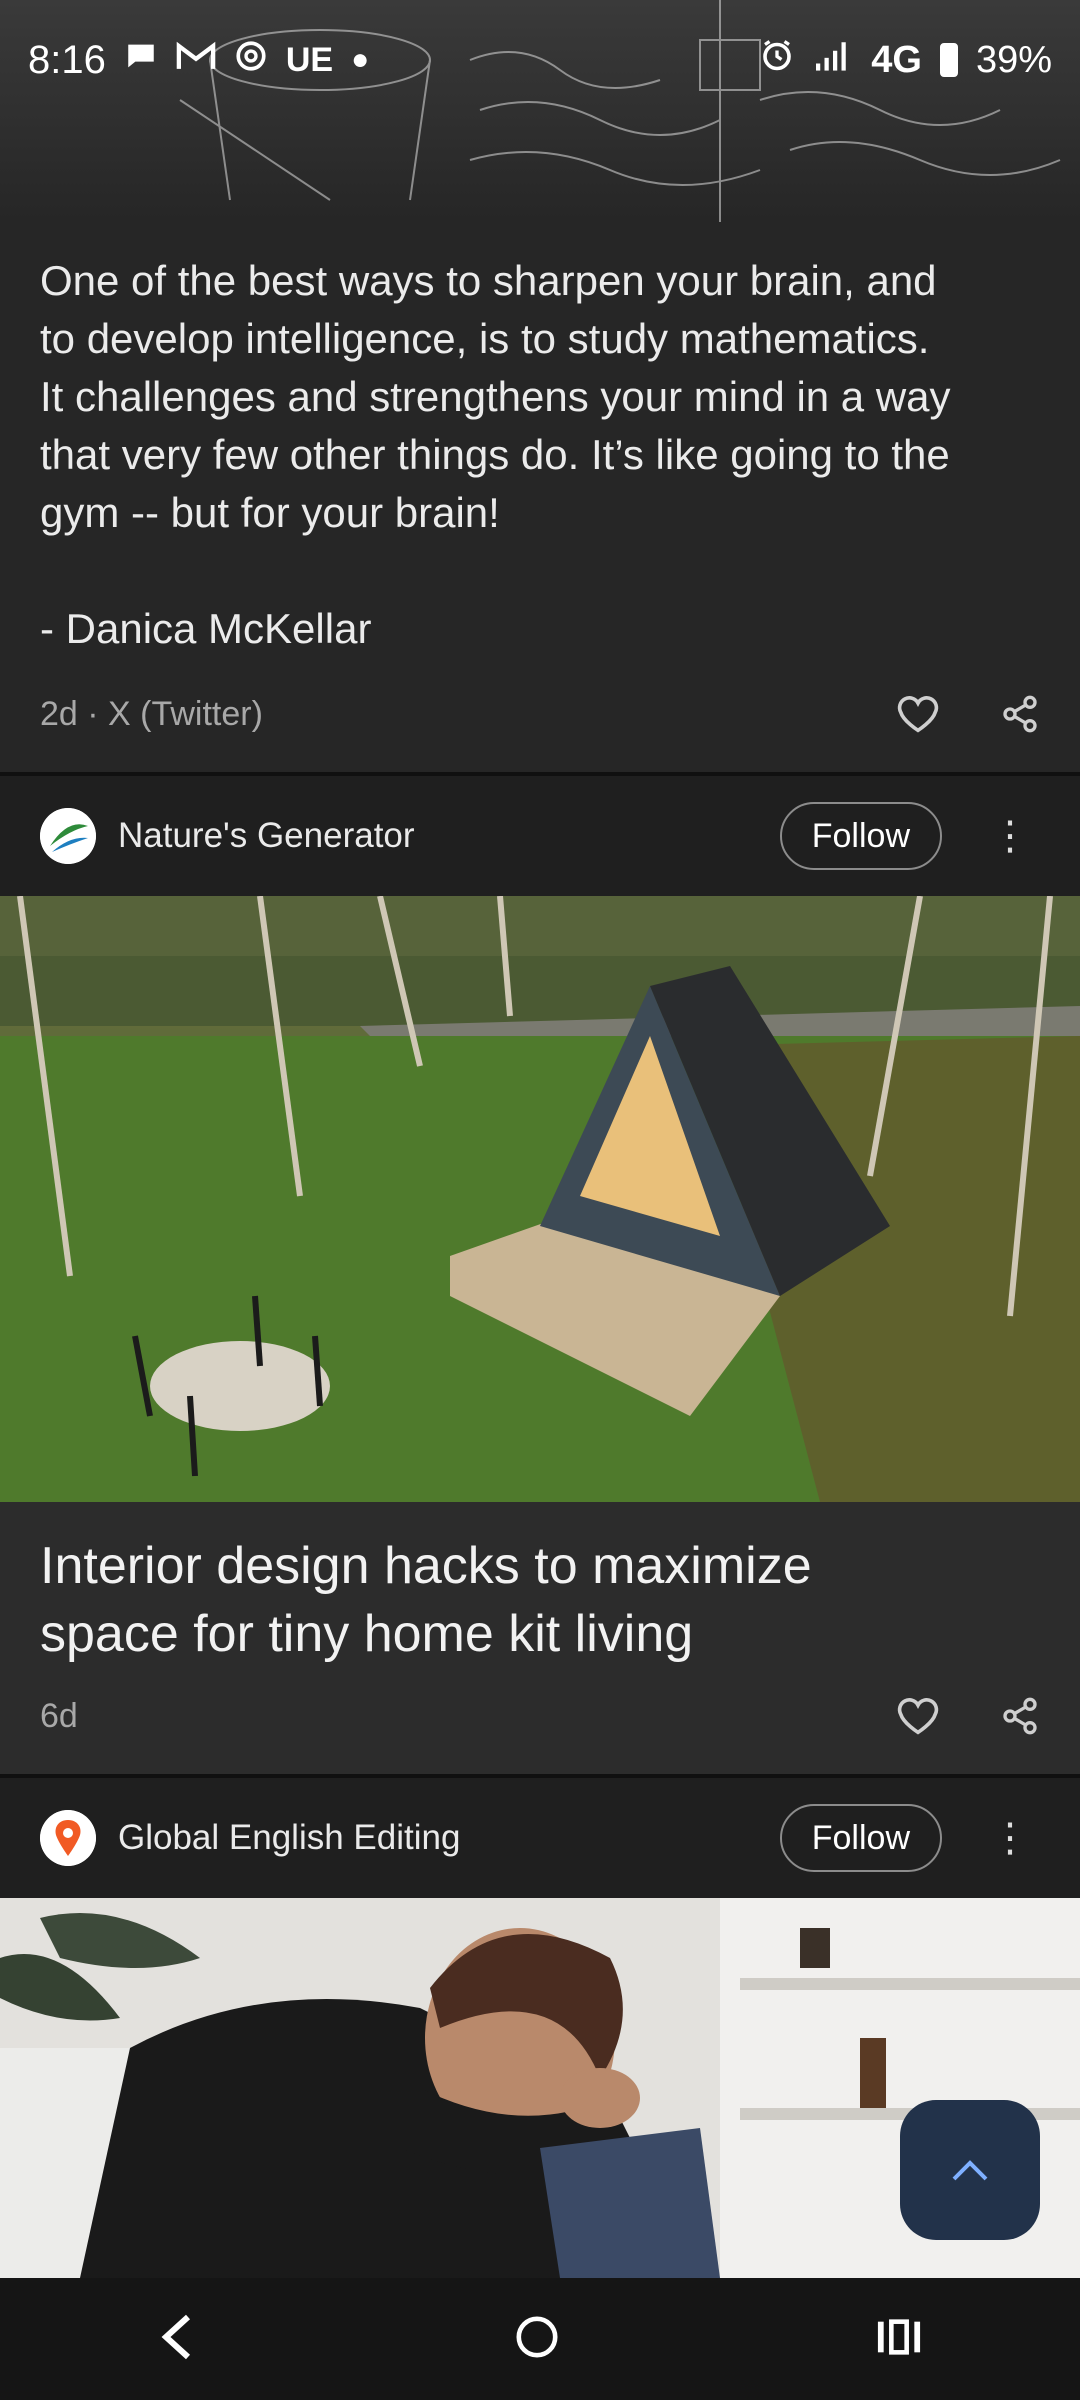  Describe the element at coordinates (449, 1838) in the screenshot. I see `source-name: Global English Editing` at that location.